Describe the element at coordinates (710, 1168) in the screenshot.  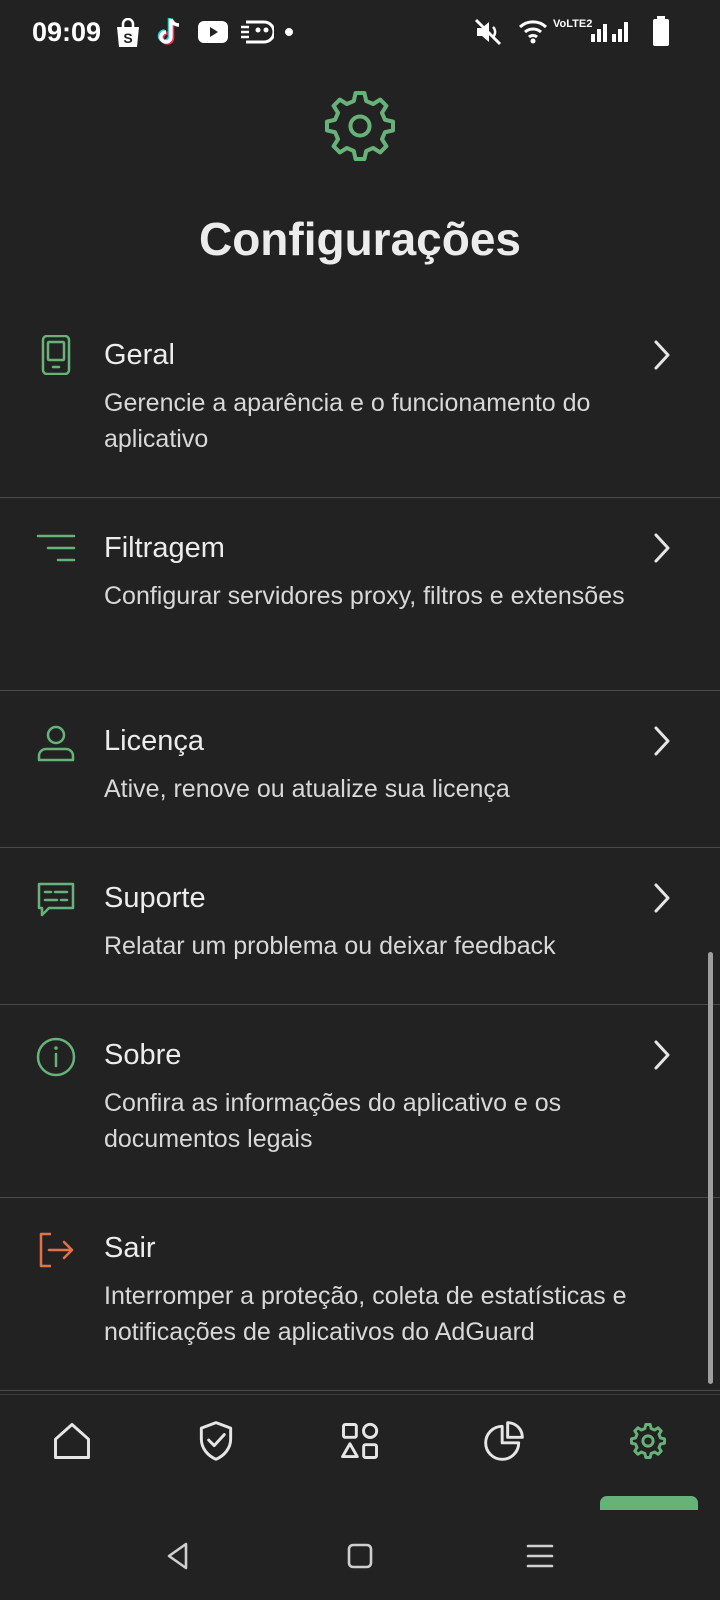
I see `scrollbar` at that location.